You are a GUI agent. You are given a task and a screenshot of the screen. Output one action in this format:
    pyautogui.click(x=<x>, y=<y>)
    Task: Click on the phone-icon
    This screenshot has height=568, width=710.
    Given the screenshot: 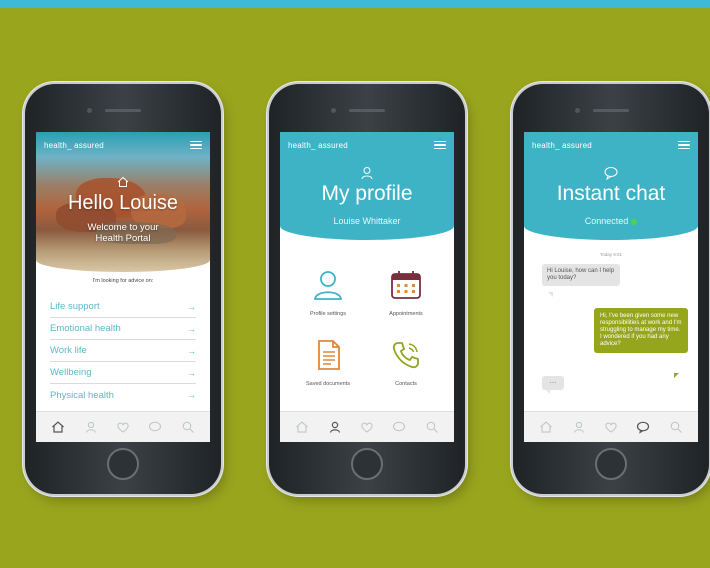 What is the action you would take?
    pyautogui.click(x=405, y=355)
    